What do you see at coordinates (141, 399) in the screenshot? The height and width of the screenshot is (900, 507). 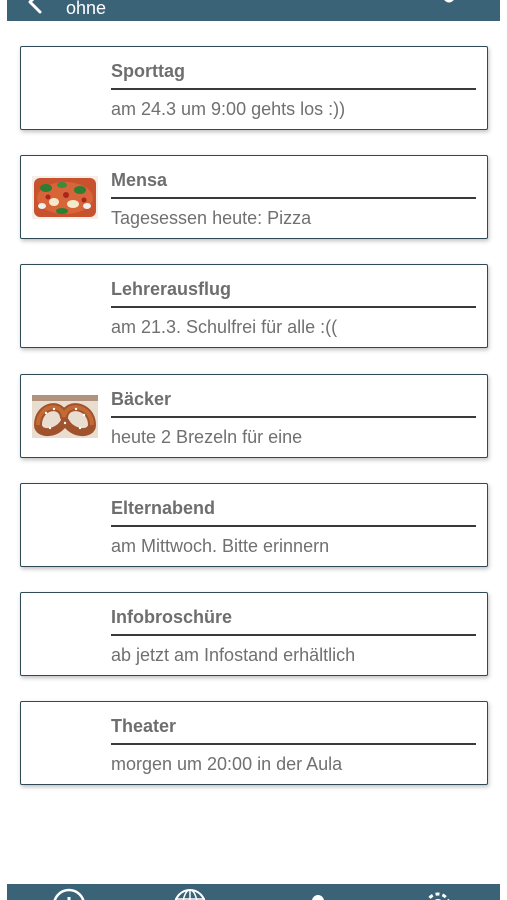 I see `news-card-title: Bäcker` at bounding box center [141, 399].